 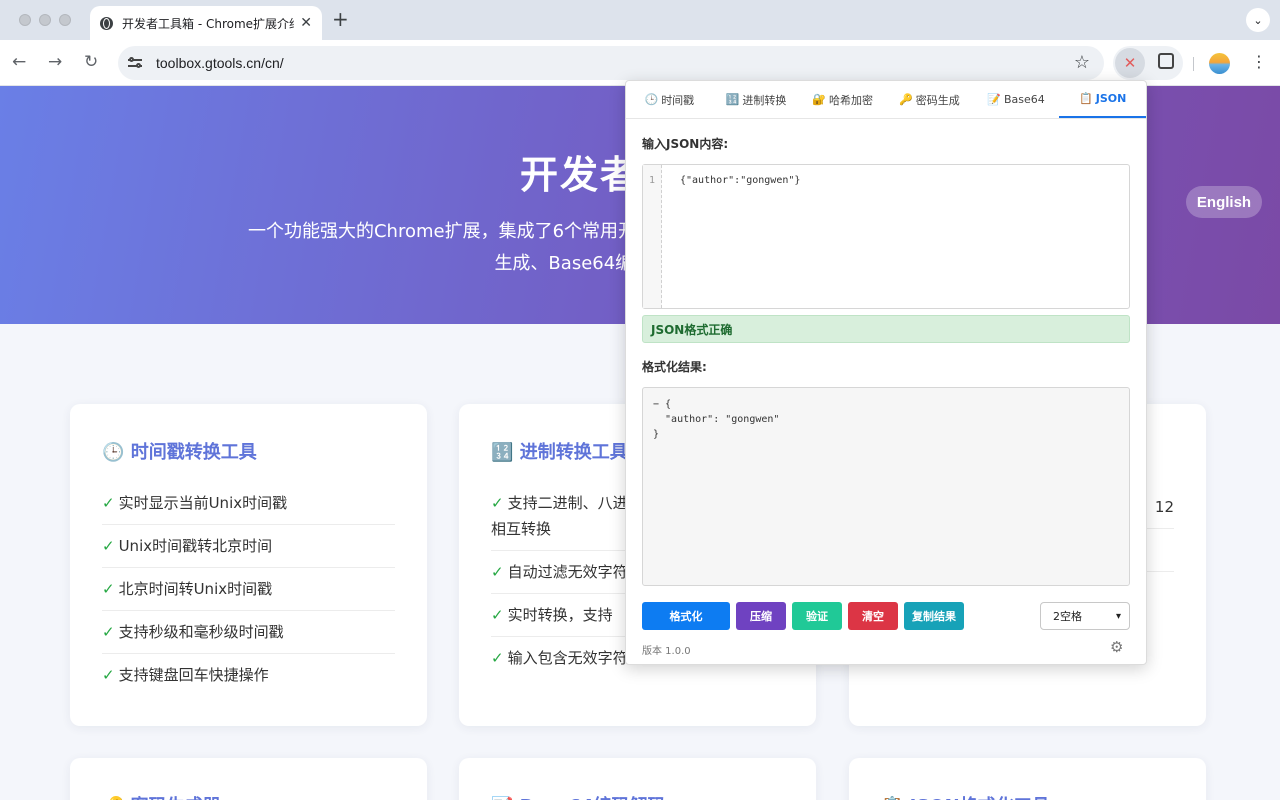 What do you see at coordinates (65, 20) in the screenshot?
I see `window-maximize-button` at bounding box center [65, 20].